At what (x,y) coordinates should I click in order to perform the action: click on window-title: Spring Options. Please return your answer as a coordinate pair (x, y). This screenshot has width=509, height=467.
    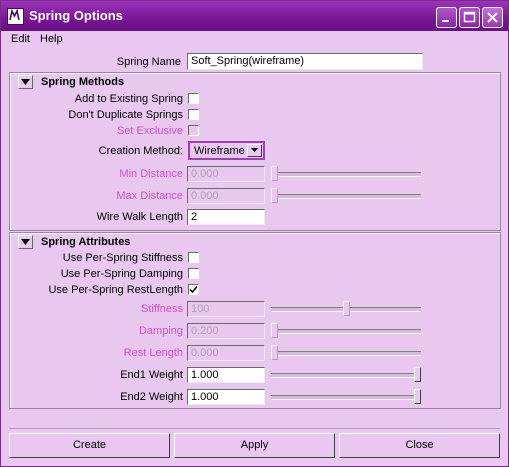
    Looking at the image, I should click on (76, 15).